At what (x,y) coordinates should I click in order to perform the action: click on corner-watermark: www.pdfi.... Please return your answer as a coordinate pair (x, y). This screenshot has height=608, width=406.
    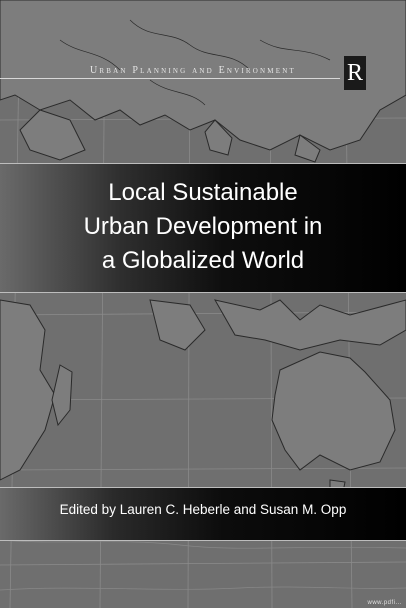
    Looking at the image, I should click on (384, 603).